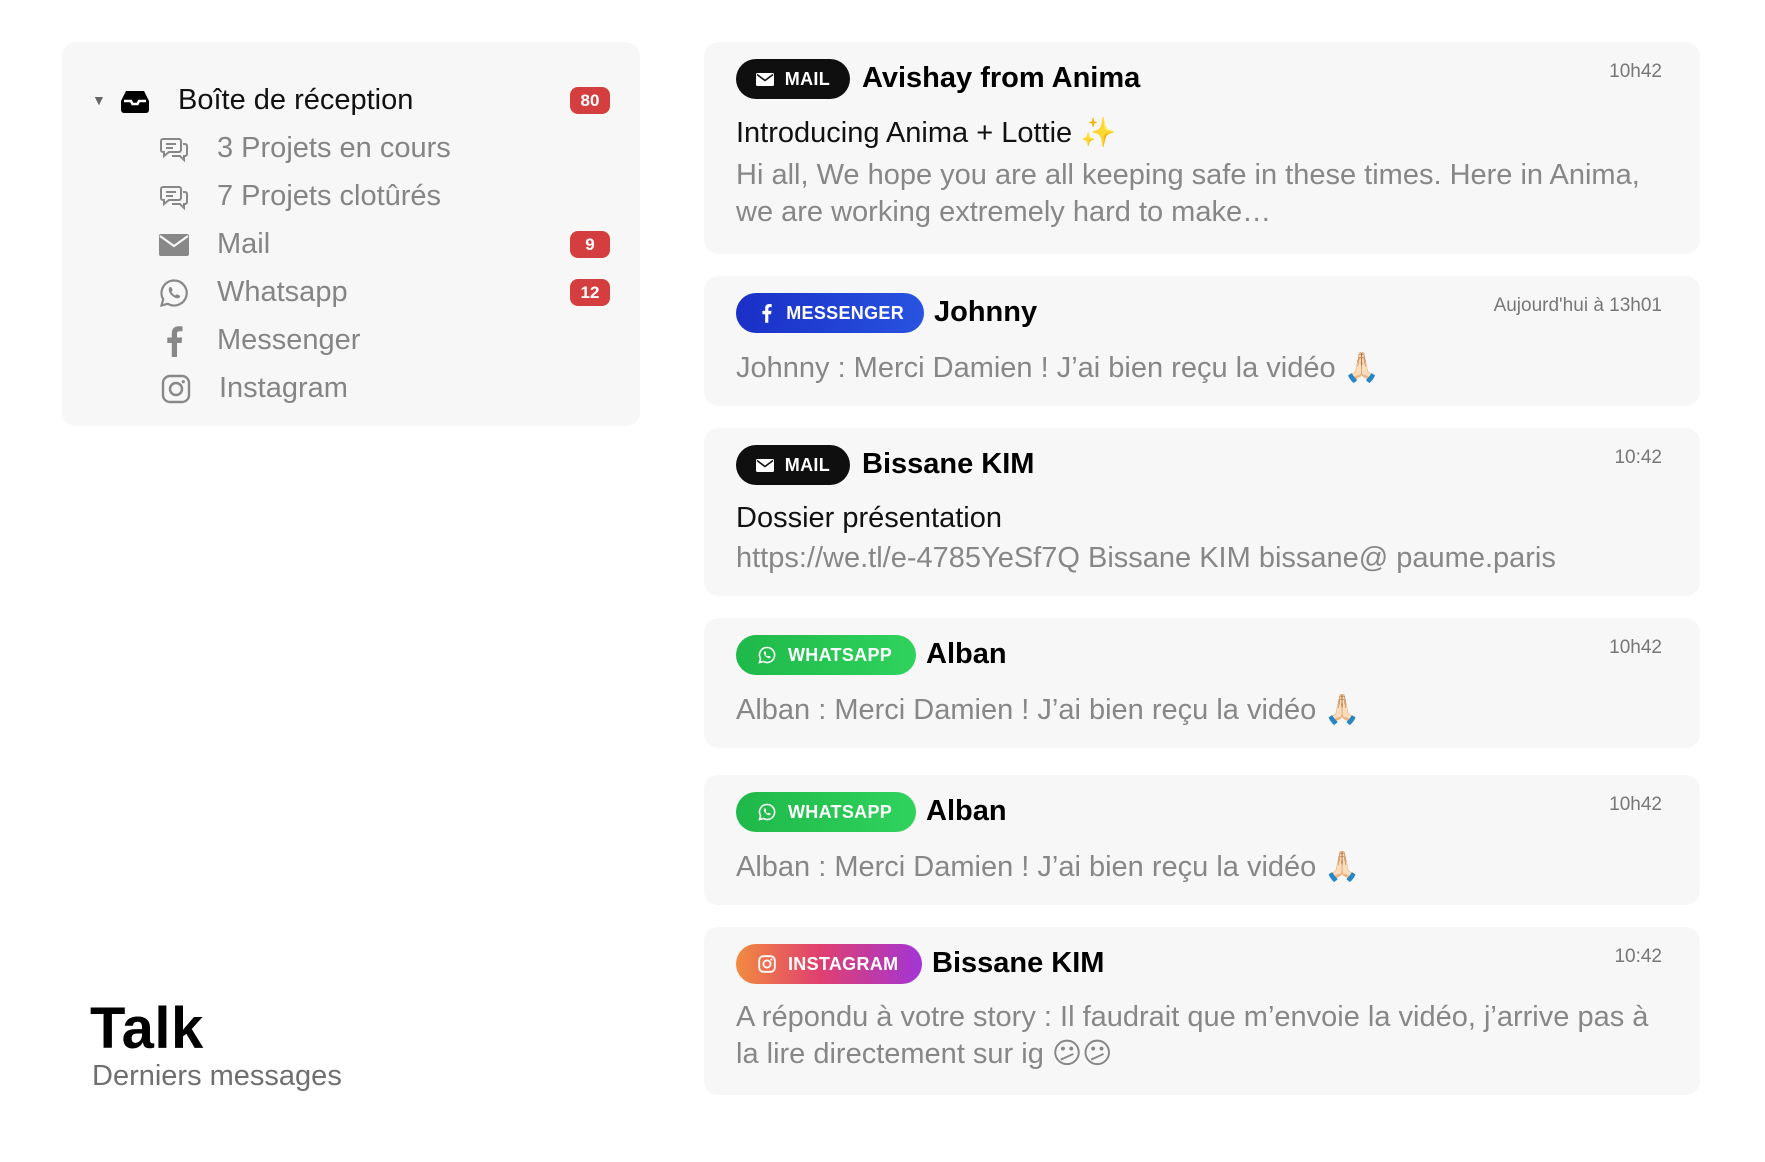 This screenshot has width=1765, height=1162. Describe the element at coordinates (296, 100) in the screenshot. I see `sidebar-item-label: Boîte de réception` at that location.